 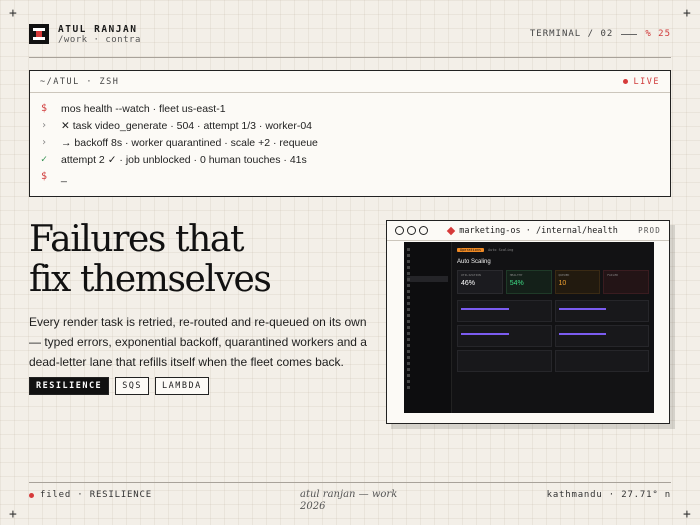 What do you see at coordinates (64, 176) in the screenshot?
I see `terminal-cursor: _` at bounding box center [64, 176].